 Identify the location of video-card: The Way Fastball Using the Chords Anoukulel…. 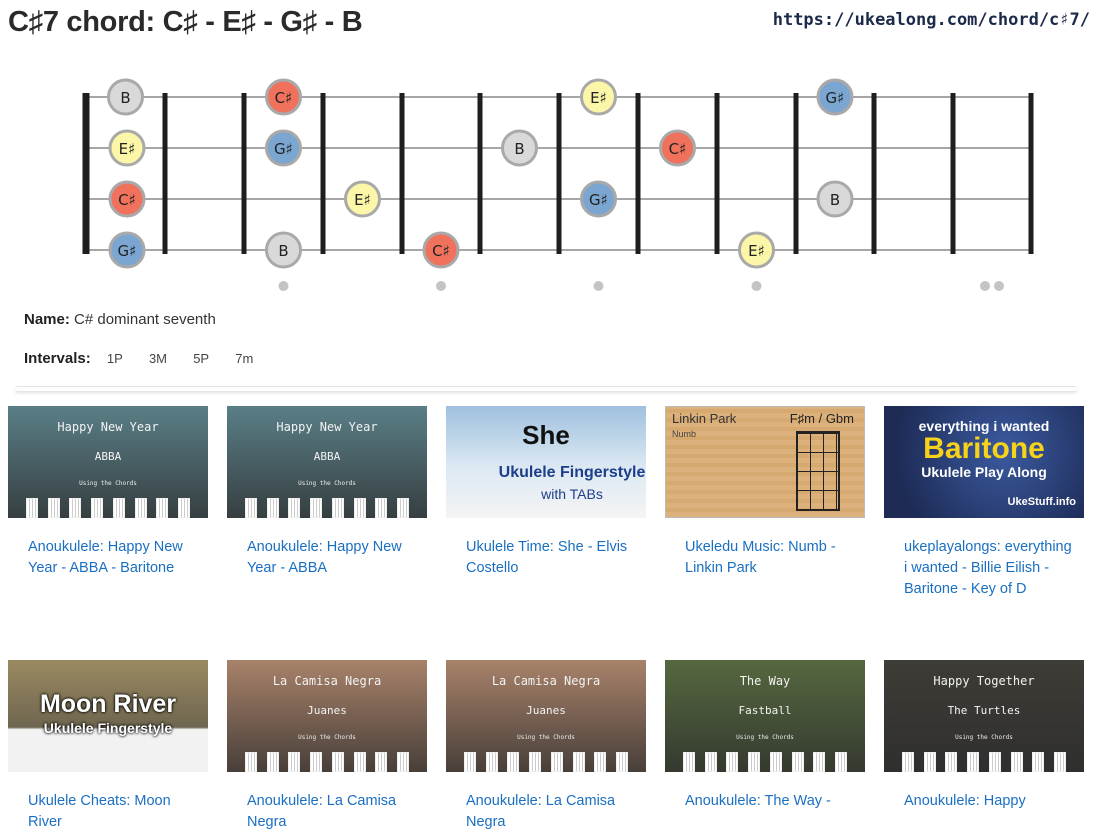
(765, 736).